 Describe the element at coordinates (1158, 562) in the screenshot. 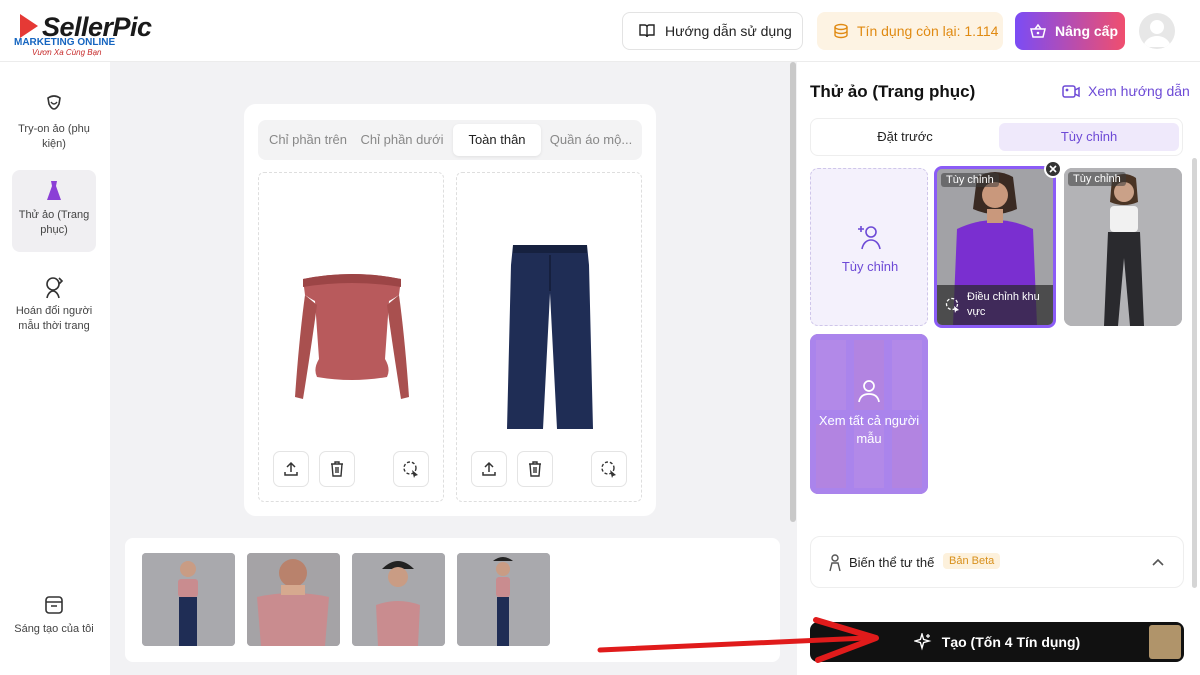

I see `chevron-up-icon` at that location.